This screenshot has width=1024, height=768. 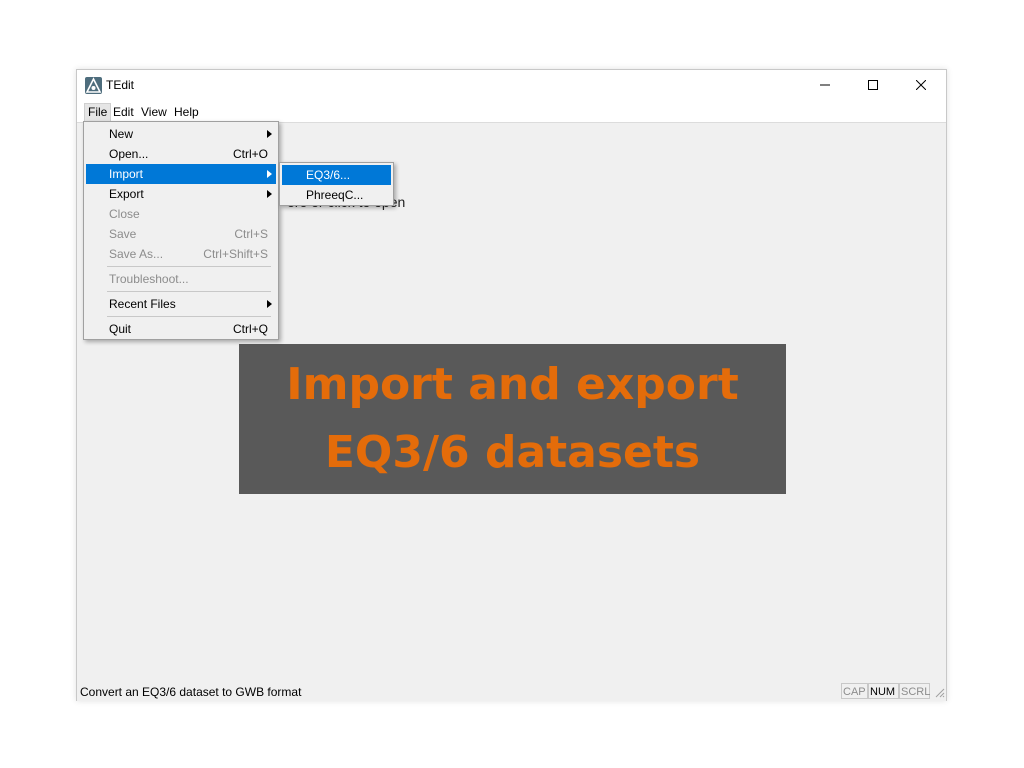 What do you see at coordinates (512, 419) in the screenshot?
I see `caption-banner: Import and export EQ3/6 datasets` at bounding box center [512, 419].